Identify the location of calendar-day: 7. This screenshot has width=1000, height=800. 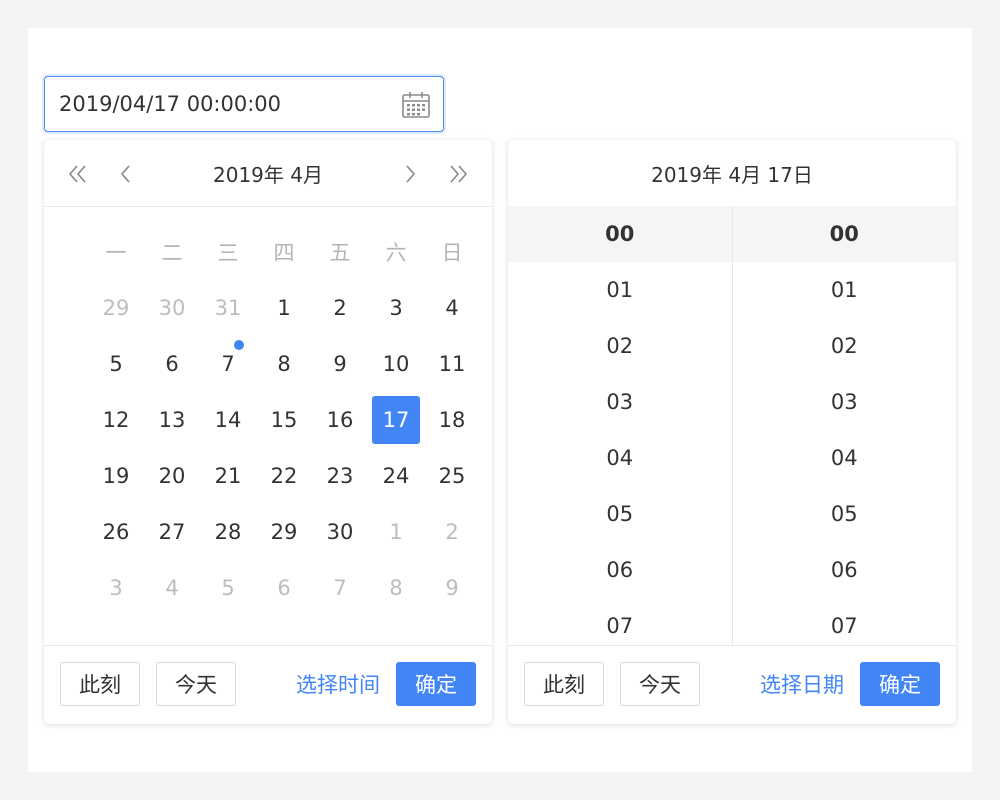
(340, 588).